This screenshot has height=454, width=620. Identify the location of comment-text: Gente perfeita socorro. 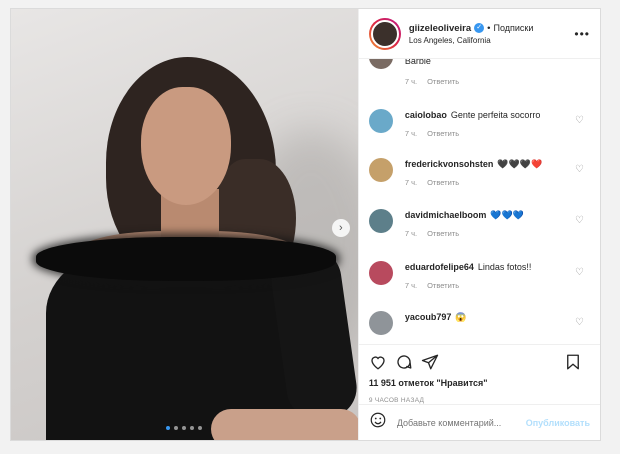
(495, 115).